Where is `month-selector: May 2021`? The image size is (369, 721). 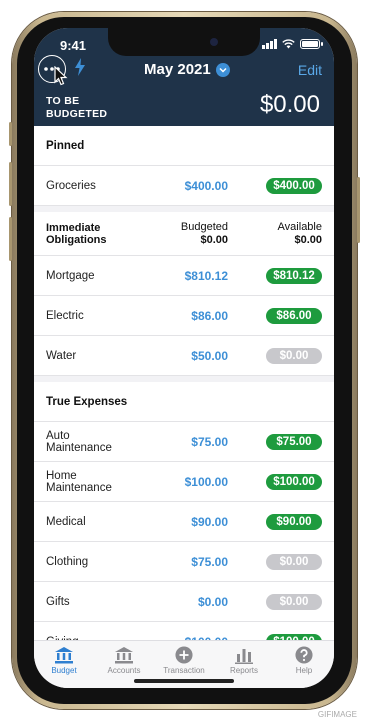 month-selector: May 2021 is located at coordinates (187, 69).